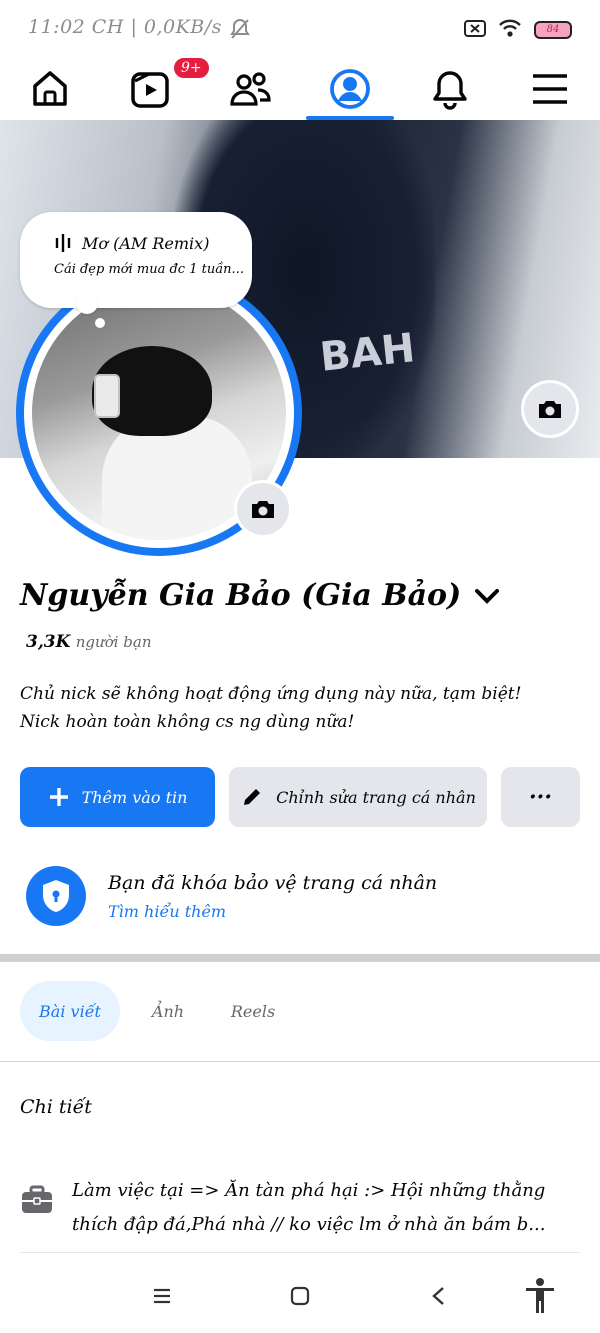  I want to click on nav-notifications, so click(450, 89).